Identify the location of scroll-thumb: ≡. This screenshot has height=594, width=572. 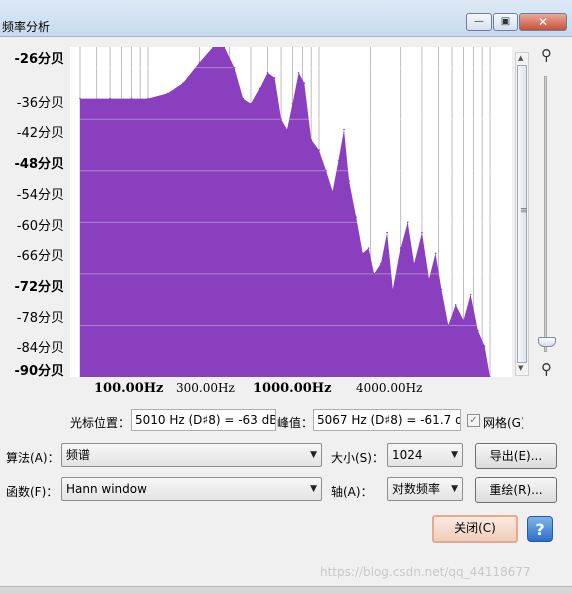
(522, 214).